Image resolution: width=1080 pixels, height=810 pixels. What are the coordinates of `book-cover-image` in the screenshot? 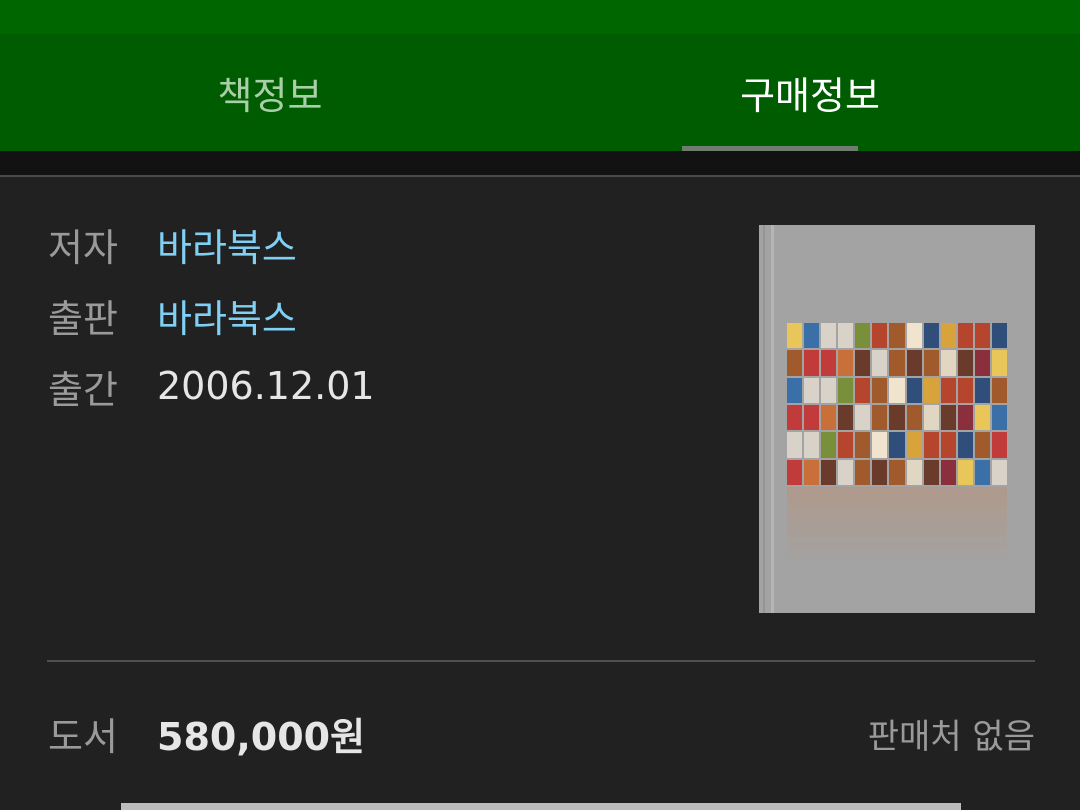 It's located at (897, 419).